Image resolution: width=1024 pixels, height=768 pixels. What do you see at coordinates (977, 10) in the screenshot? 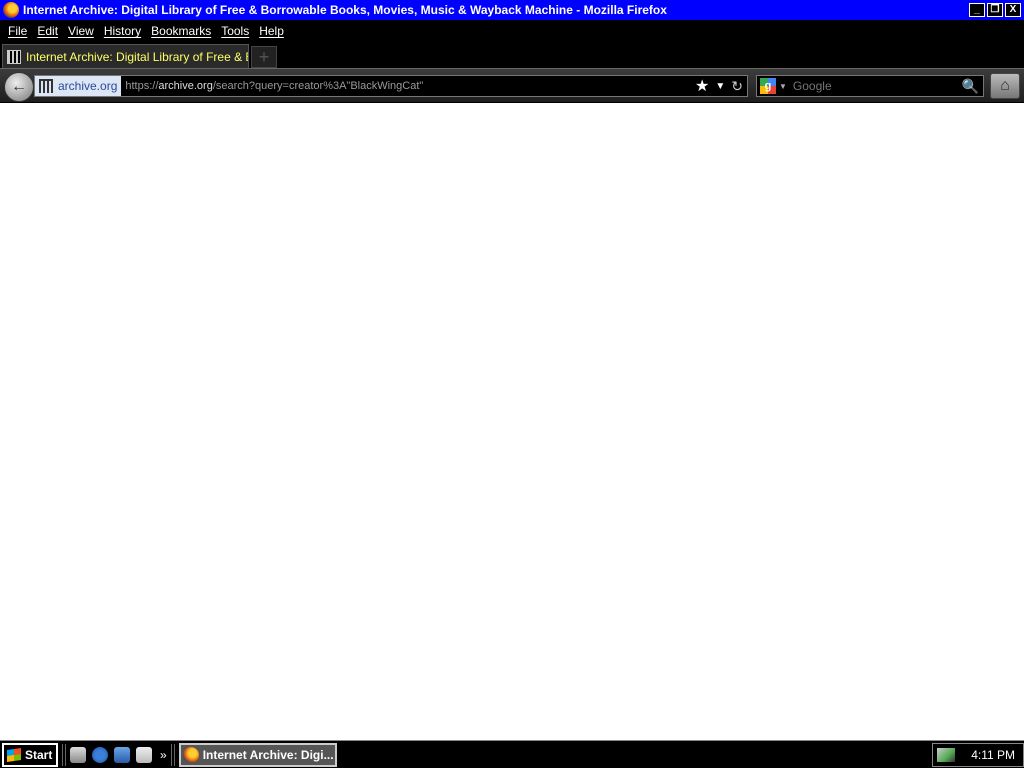
I see `minimize-button: _` at bounding box center [977, 10].